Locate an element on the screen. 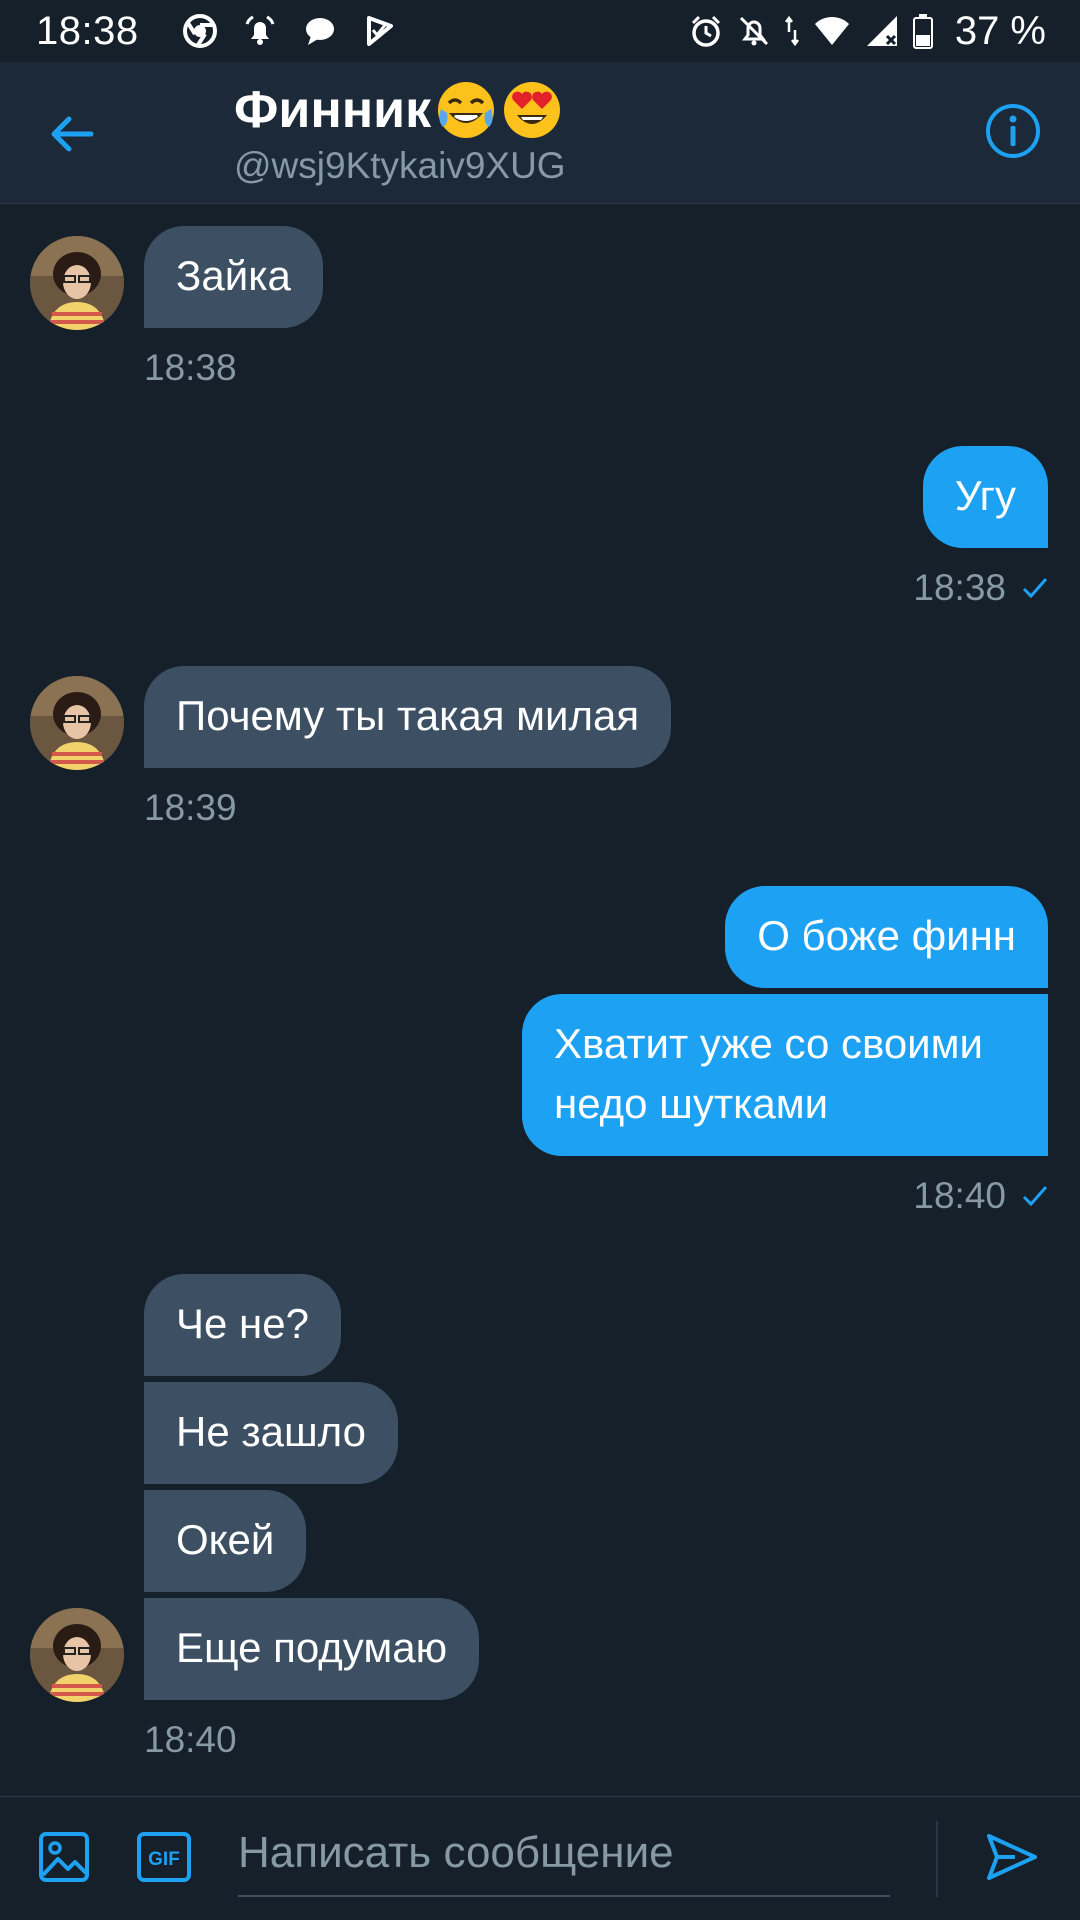  message-input is located at coordinates (564, 1854).